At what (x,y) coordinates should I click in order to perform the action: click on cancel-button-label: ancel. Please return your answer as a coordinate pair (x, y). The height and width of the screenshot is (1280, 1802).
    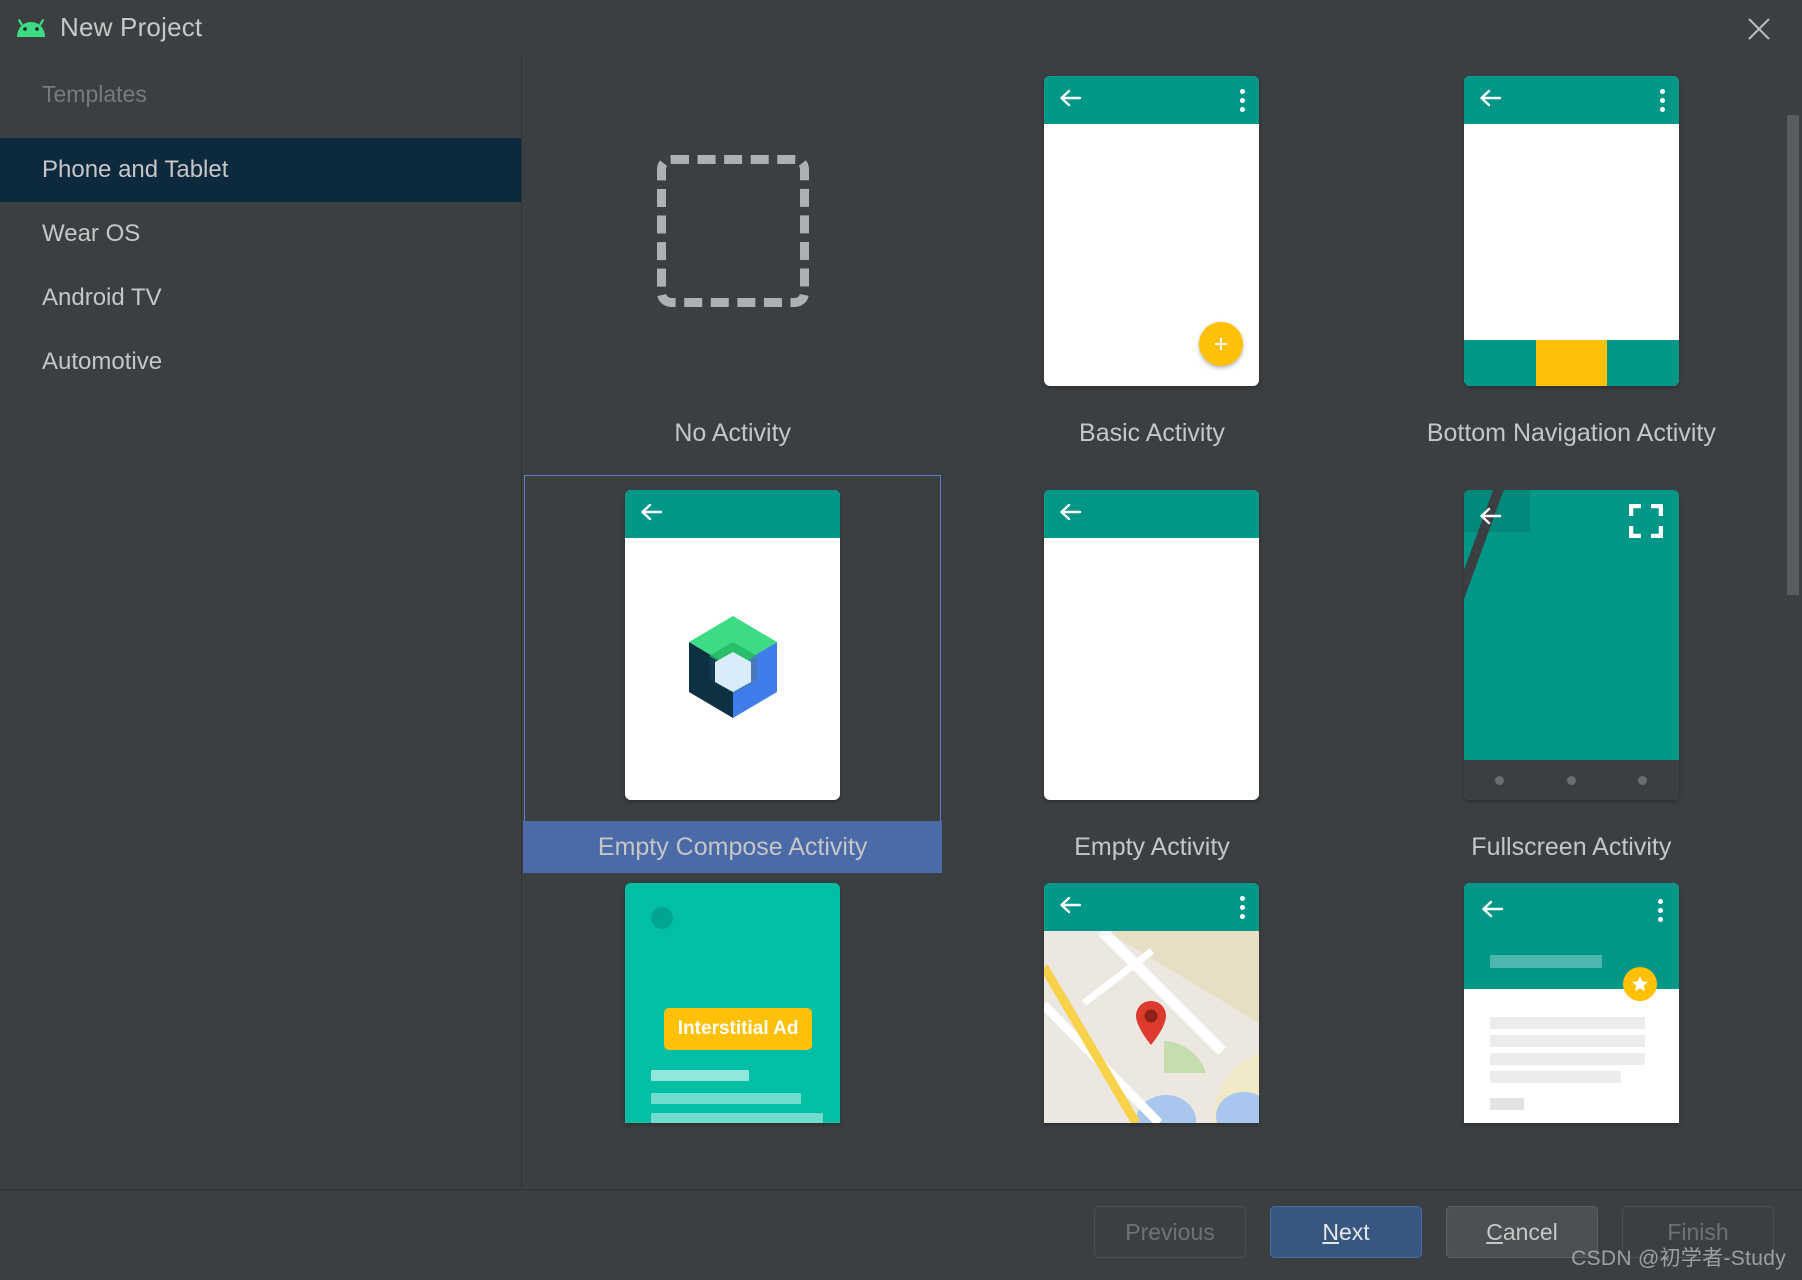
    Looking at the image, I should click on (1530, 1231).